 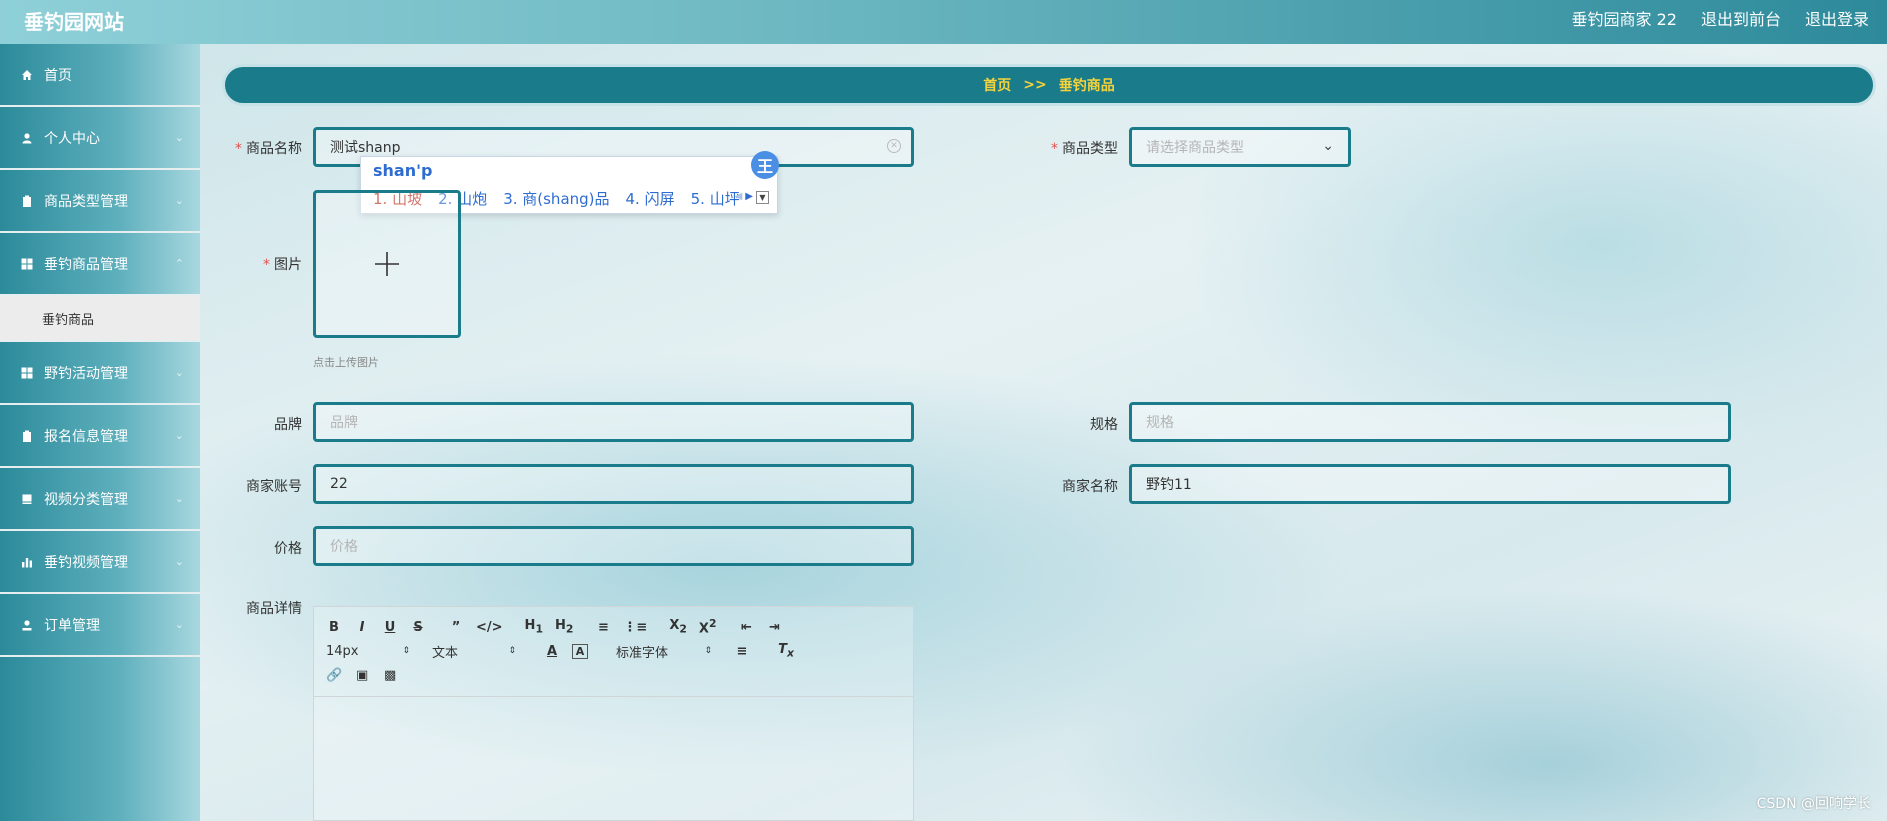 What do you see at coordinates (708, 626) in the screenshot?
I see `superscript-icon: X2` at bounding box center [708, 626].